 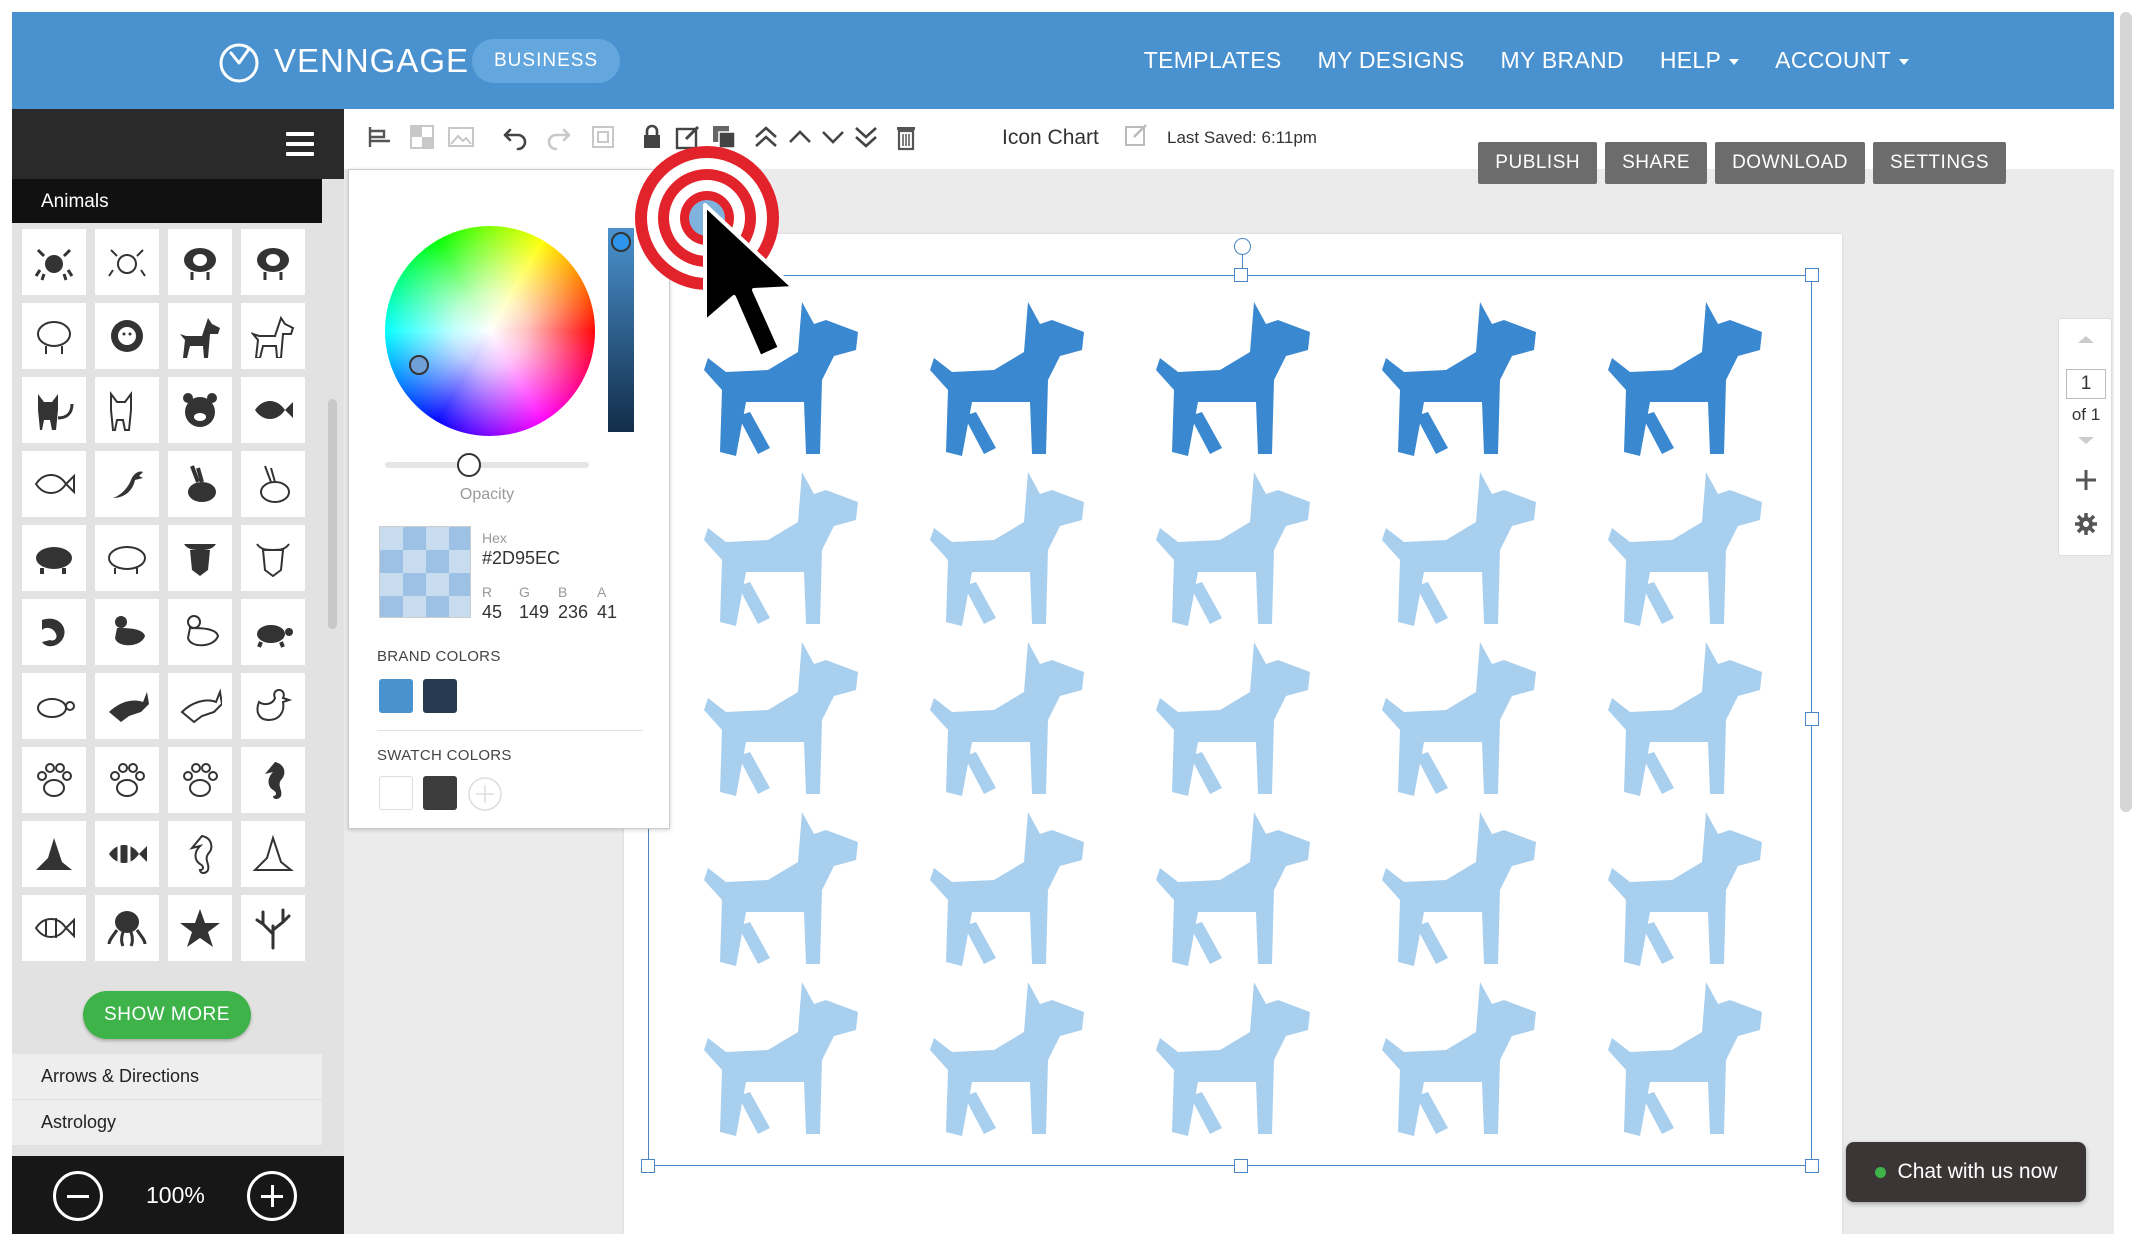 What do you see at coordinates (1812, 1166) in the screenshot?
I see `resize-handle-bottom-right` at bounding box center [1812, 1166].